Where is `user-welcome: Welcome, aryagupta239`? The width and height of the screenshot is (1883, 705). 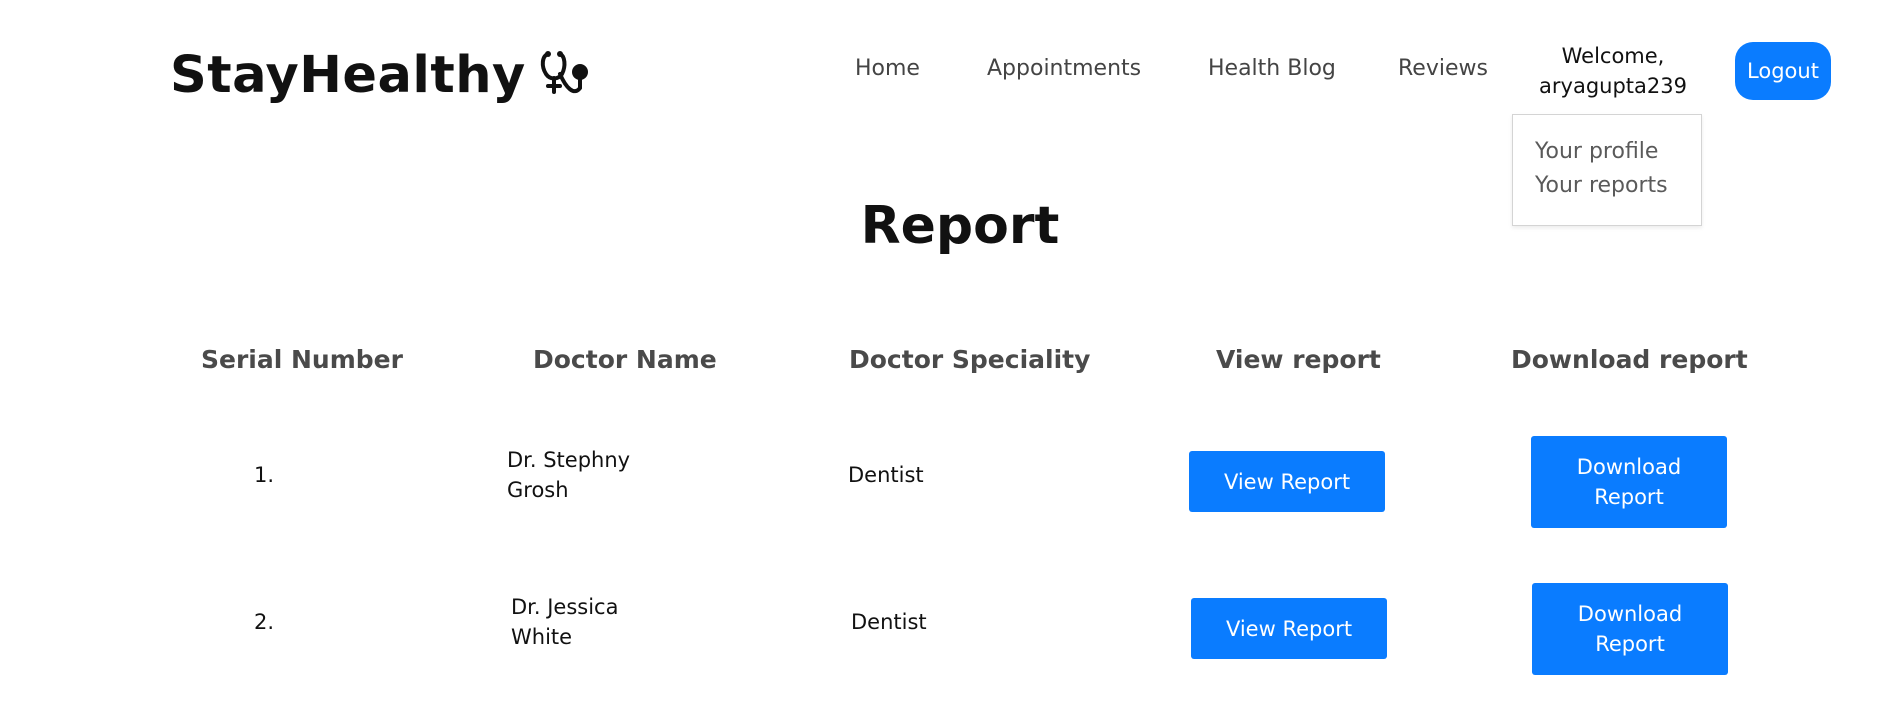
user-welcome: Welcome, aryagupta239 is located at coordinates (1613, 71).